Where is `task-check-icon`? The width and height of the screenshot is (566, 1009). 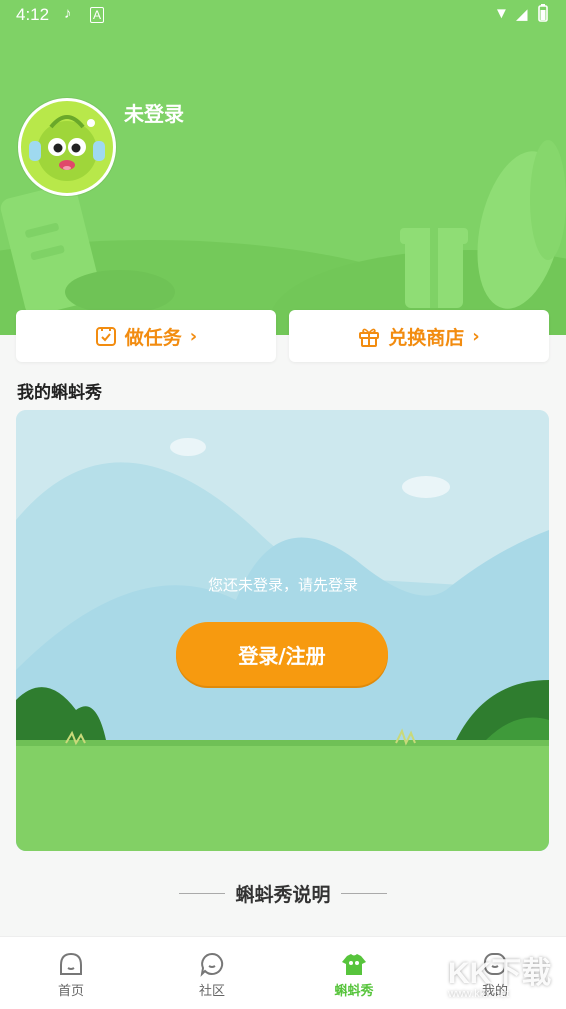
task-check-icon is located at coordinates (105, 336).